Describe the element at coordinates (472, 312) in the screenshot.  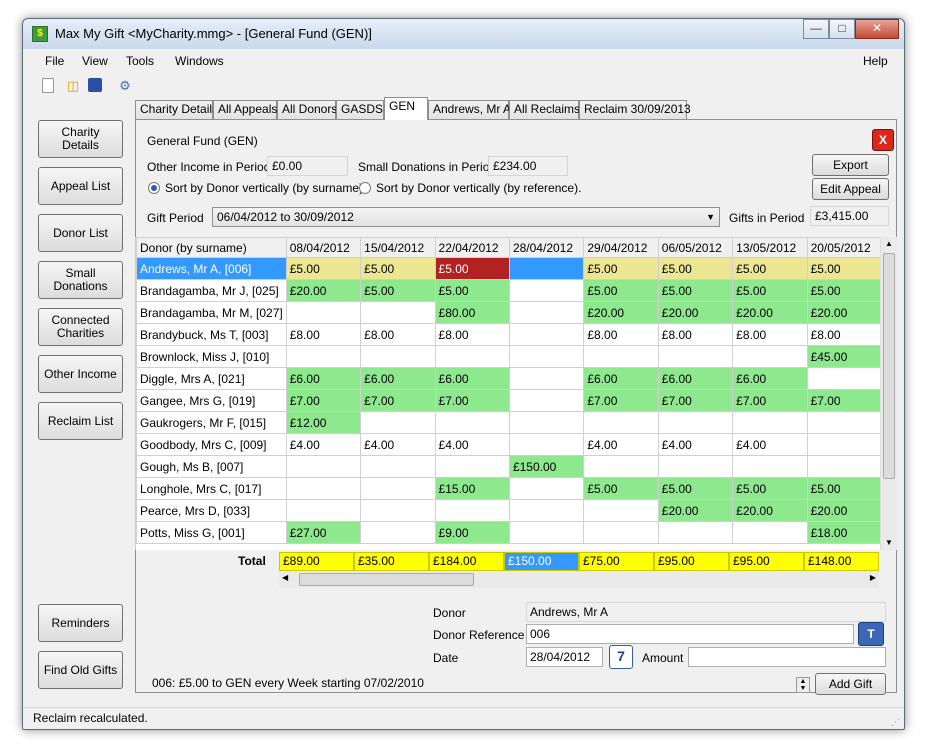
I see `gift-cell: £80.00` at that location.